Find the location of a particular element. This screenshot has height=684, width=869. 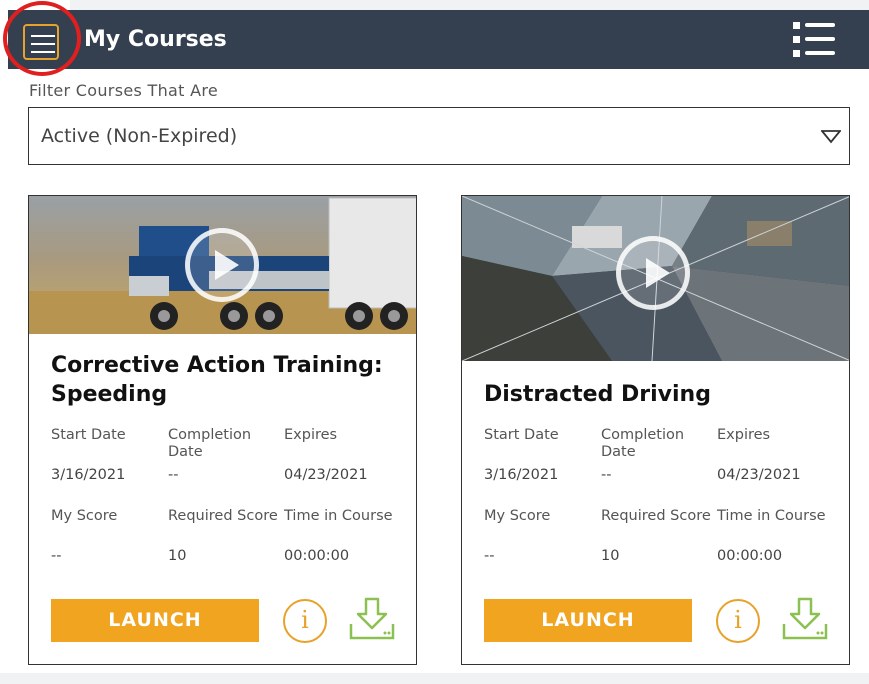

course-thumbnail-truck is located at coordinates (222, 265).